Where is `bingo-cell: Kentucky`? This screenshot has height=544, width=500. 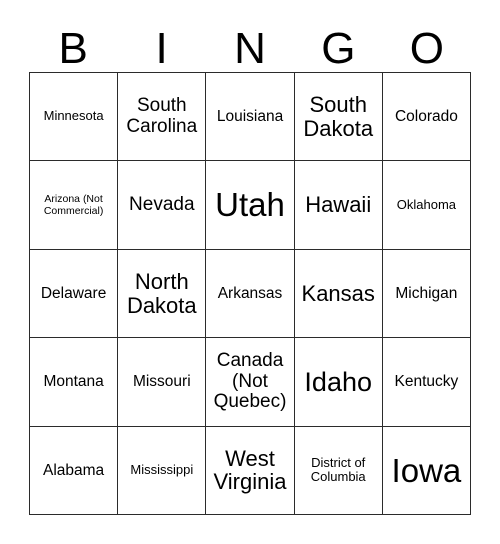
bingo-cell: Kentucky is located at coordinates (427, 382).